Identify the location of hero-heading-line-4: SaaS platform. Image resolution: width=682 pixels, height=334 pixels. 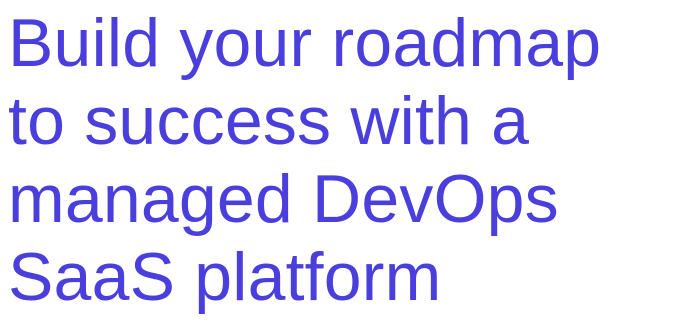
(225, 277).